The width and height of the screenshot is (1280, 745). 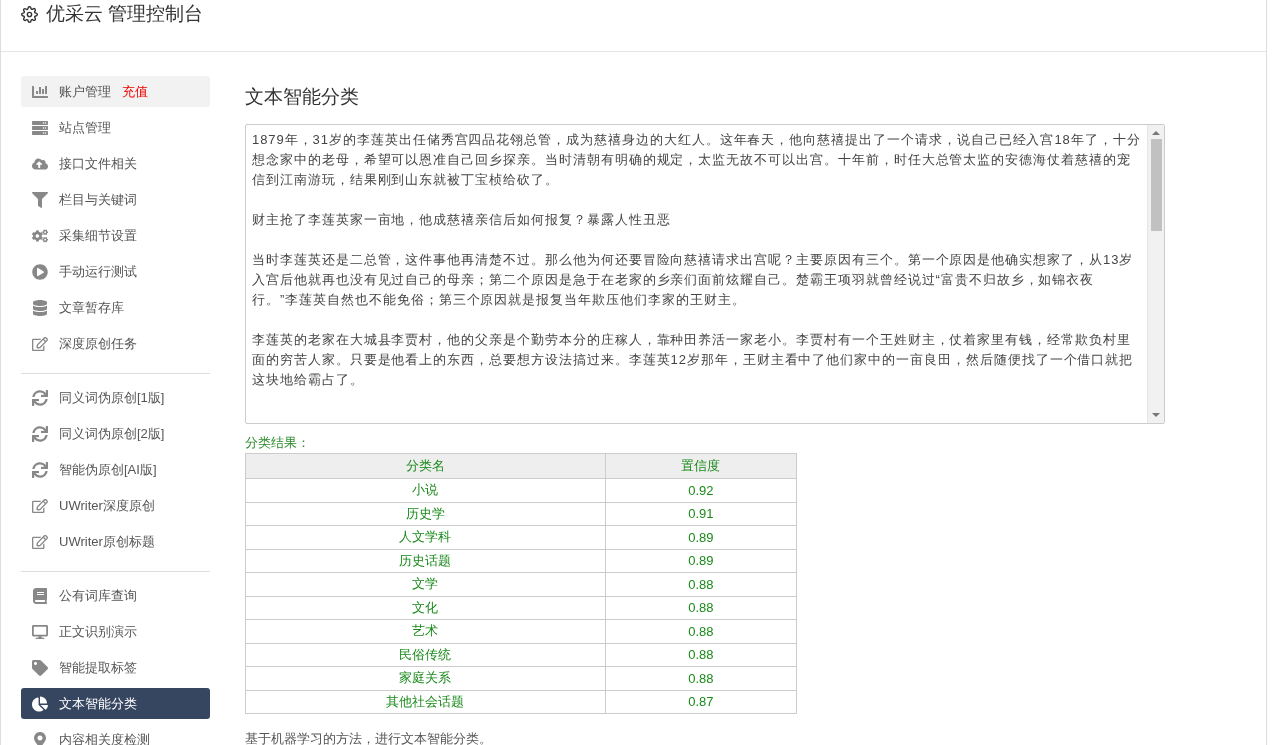 I want to click on scroll-up-icon, so click(x=1156, y=133).